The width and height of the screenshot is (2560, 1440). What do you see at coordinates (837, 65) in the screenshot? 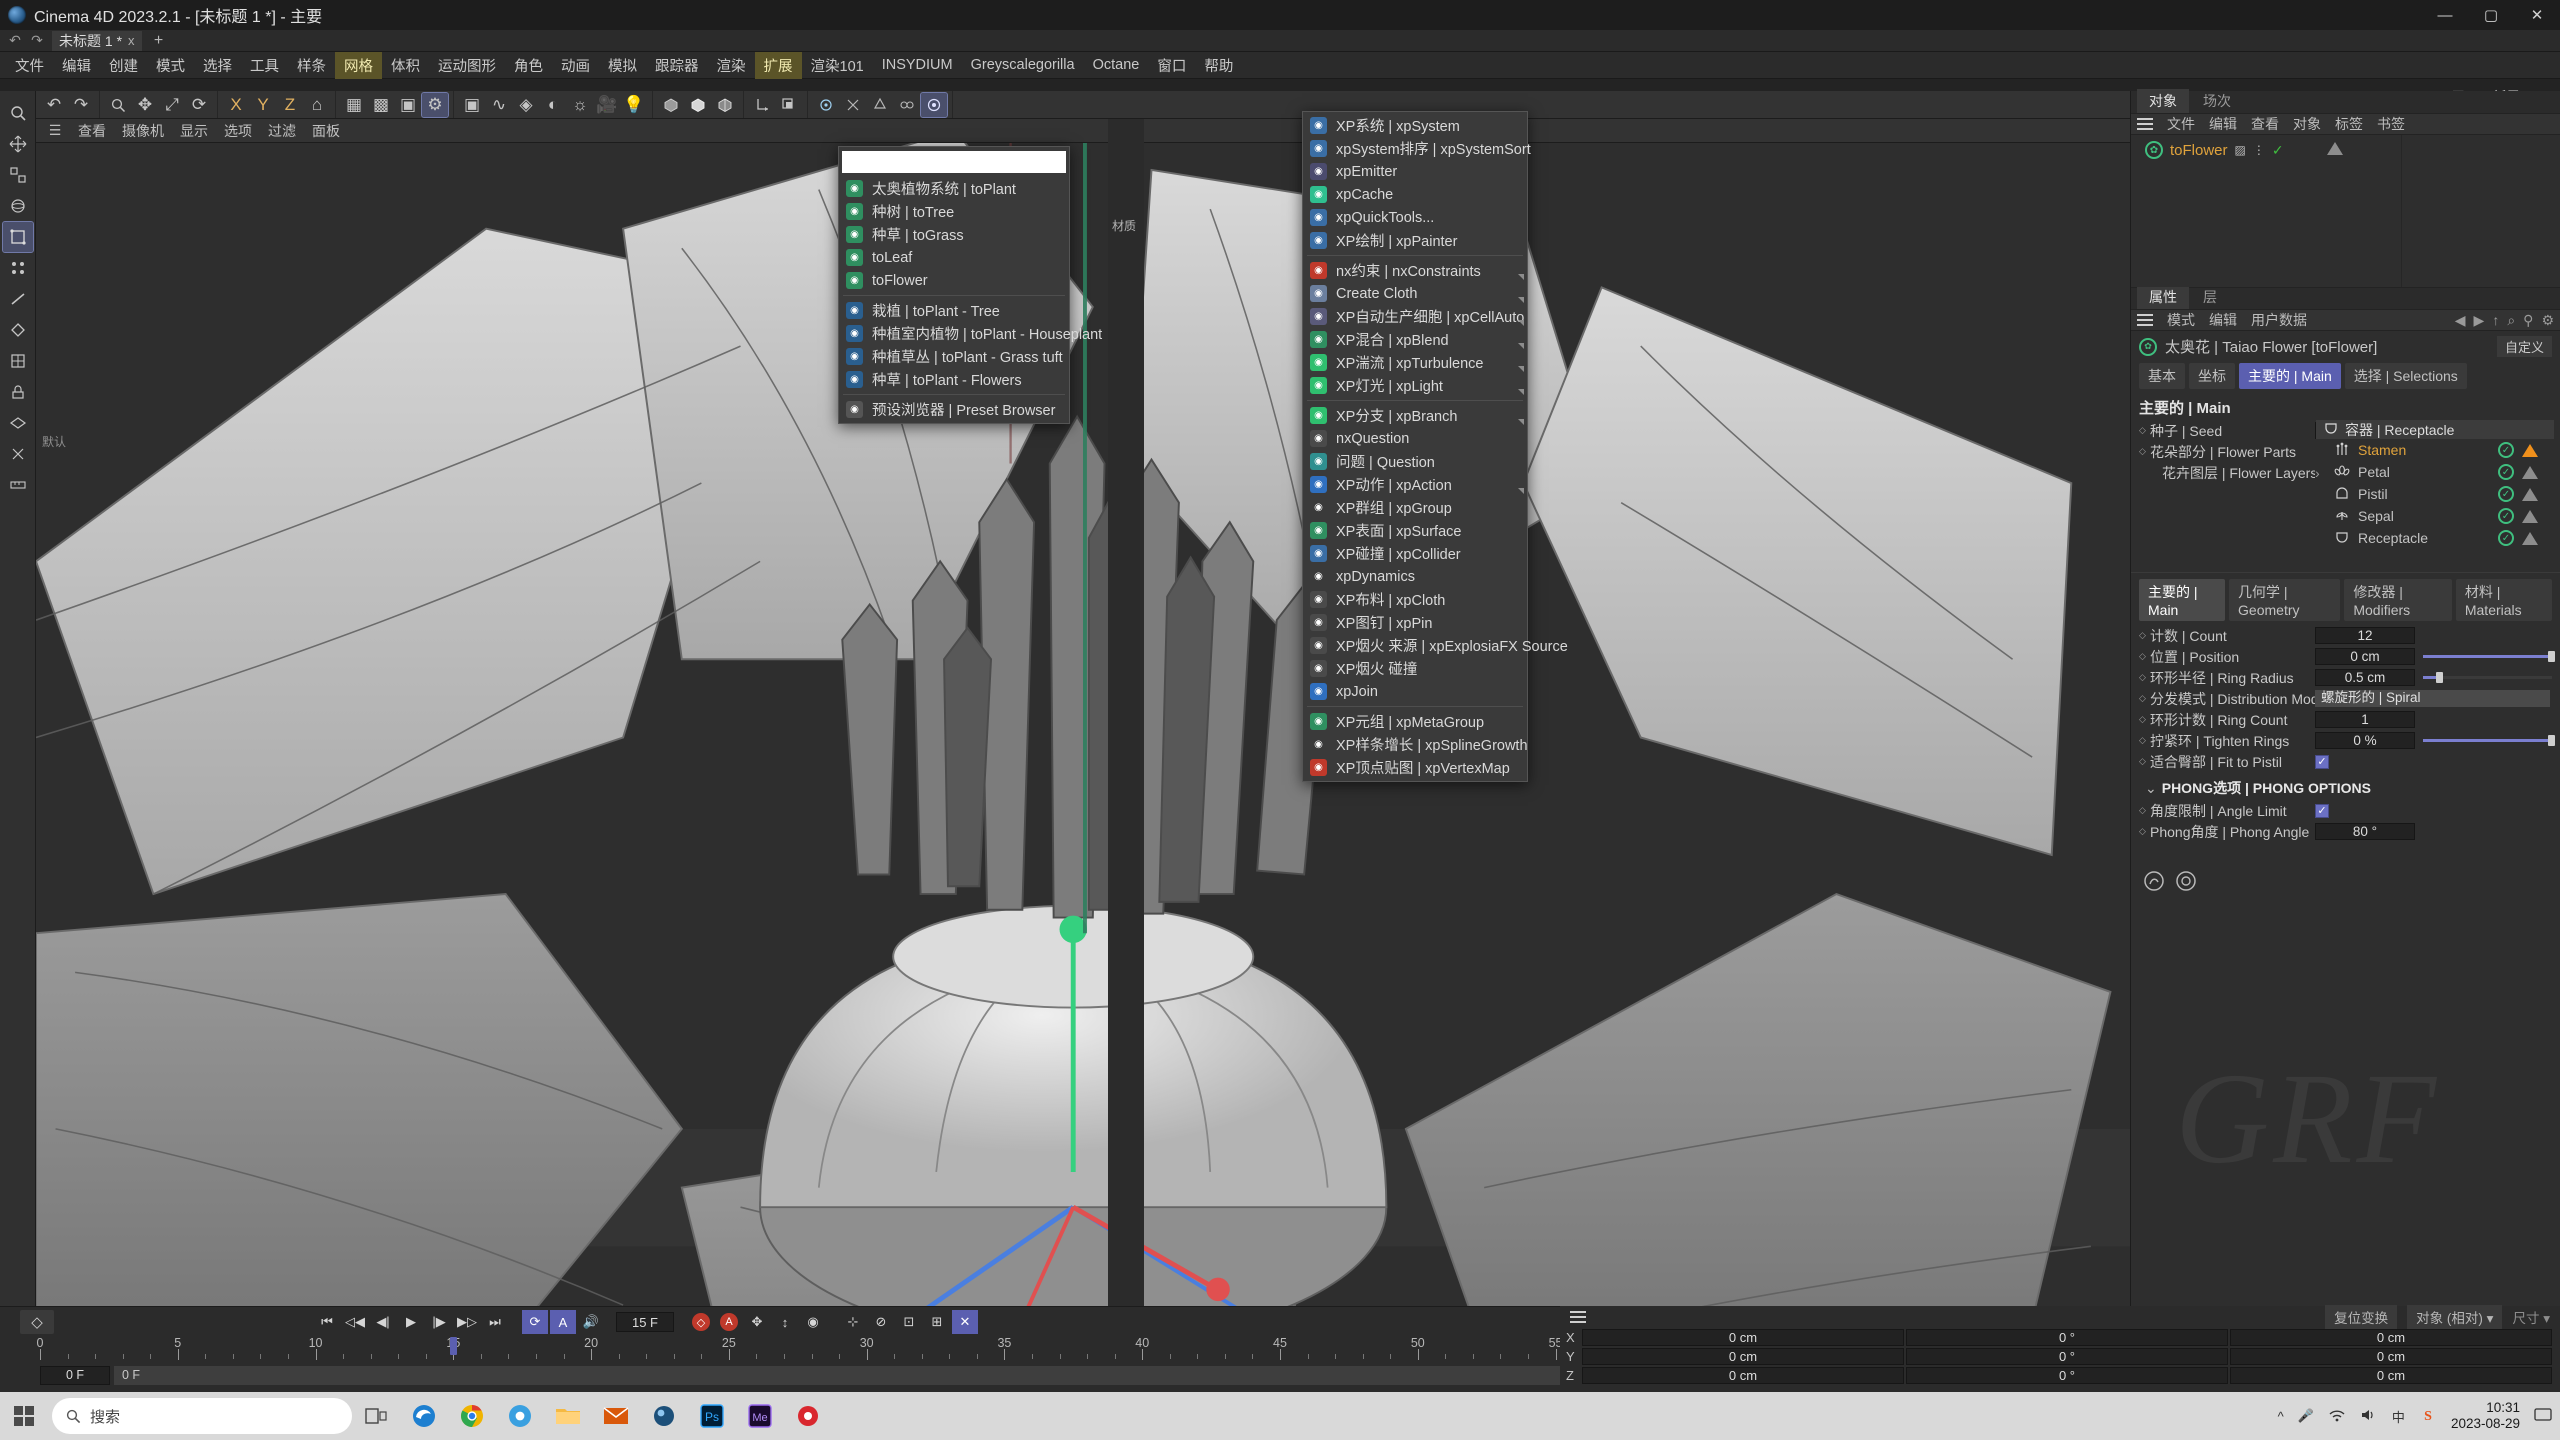
I see `menu-item-16: 渲染101` at bounding box center [837, 65].